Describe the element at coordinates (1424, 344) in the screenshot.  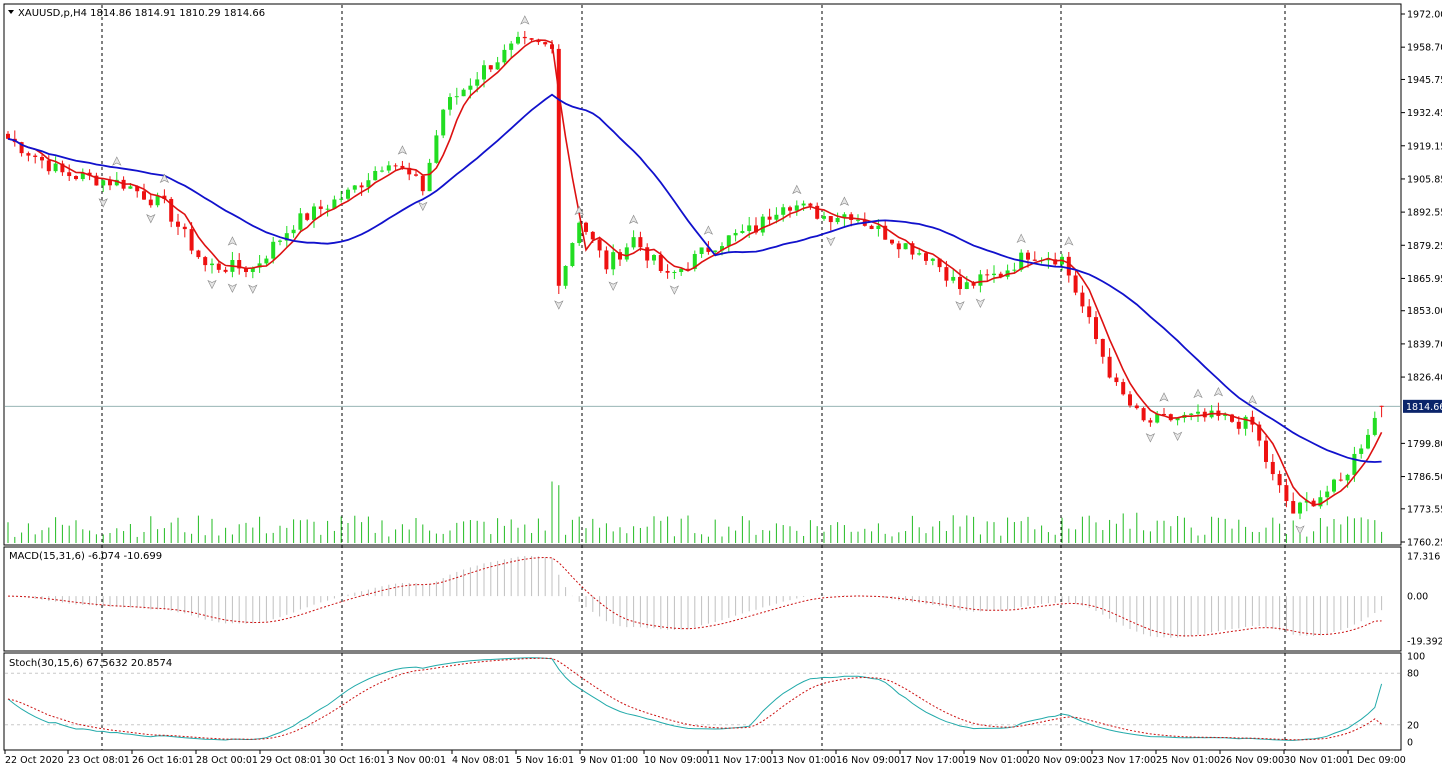
I see `price-axis-tick-label: 1839.70` at that location.